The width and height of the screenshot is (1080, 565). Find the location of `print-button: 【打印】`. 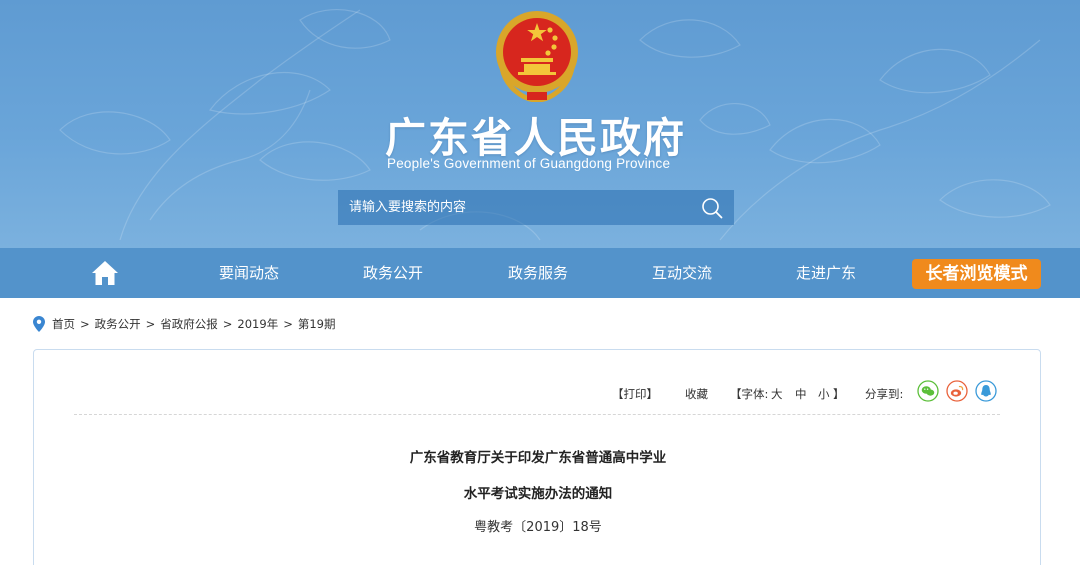

print-button: 【打印】 is located at coordinates (635, 394).